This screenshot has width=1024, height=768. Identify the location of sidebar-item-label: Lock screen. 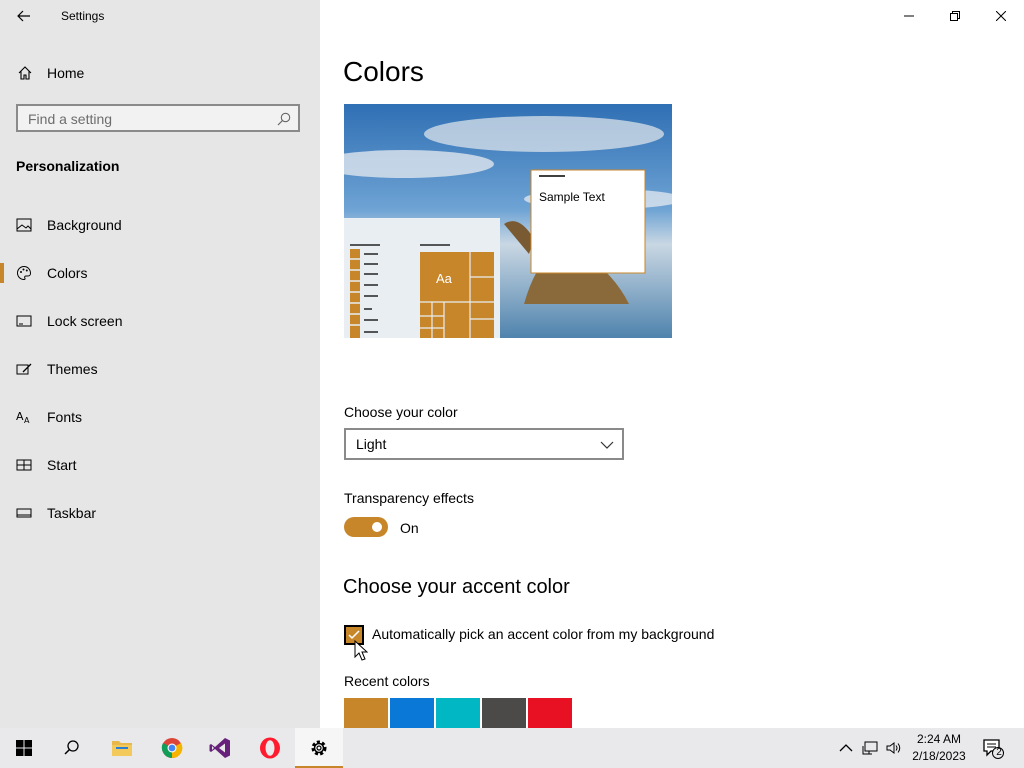
(85, 321).